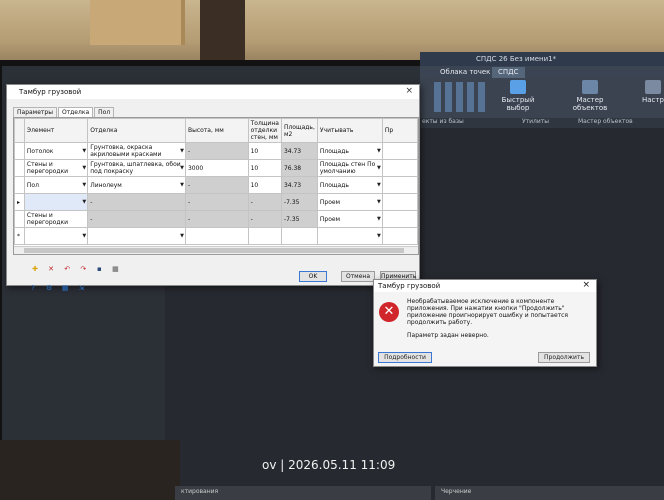 The width and height of the screenshot is (664, 500). What do you see at coordinates (542, 123) in the screenshot?
I see `ribbon-group-labels: екты из базы Утилиты Мастер объектов` at bounding box center [542, 123].